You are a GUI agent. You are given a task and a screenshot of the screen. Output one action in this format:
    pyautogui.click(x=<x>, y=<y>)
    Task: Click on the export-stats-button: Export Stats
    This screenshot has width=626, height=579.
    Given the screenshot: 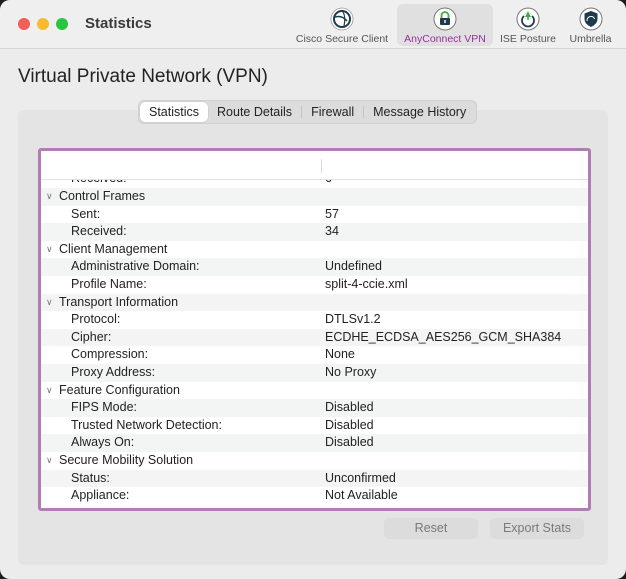 What is the action you would take?
    pyautogui.click(x=537, y=528)
    